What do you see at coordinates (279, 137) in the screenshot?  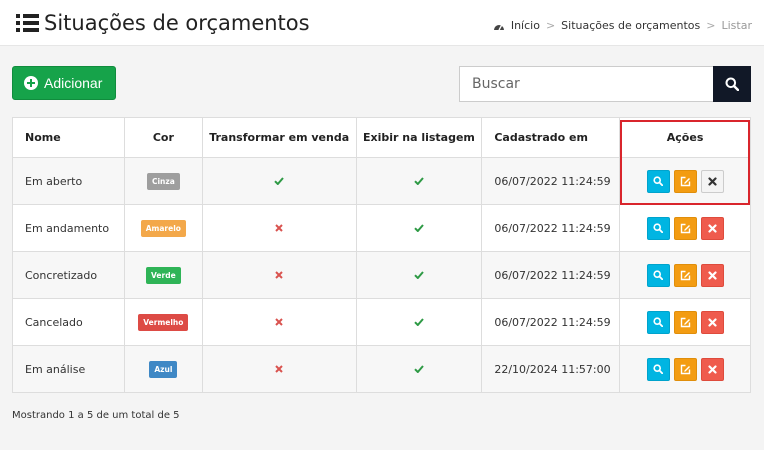 I see `column-header-transform: Transformar em venda` at bounding box center [279, 137].